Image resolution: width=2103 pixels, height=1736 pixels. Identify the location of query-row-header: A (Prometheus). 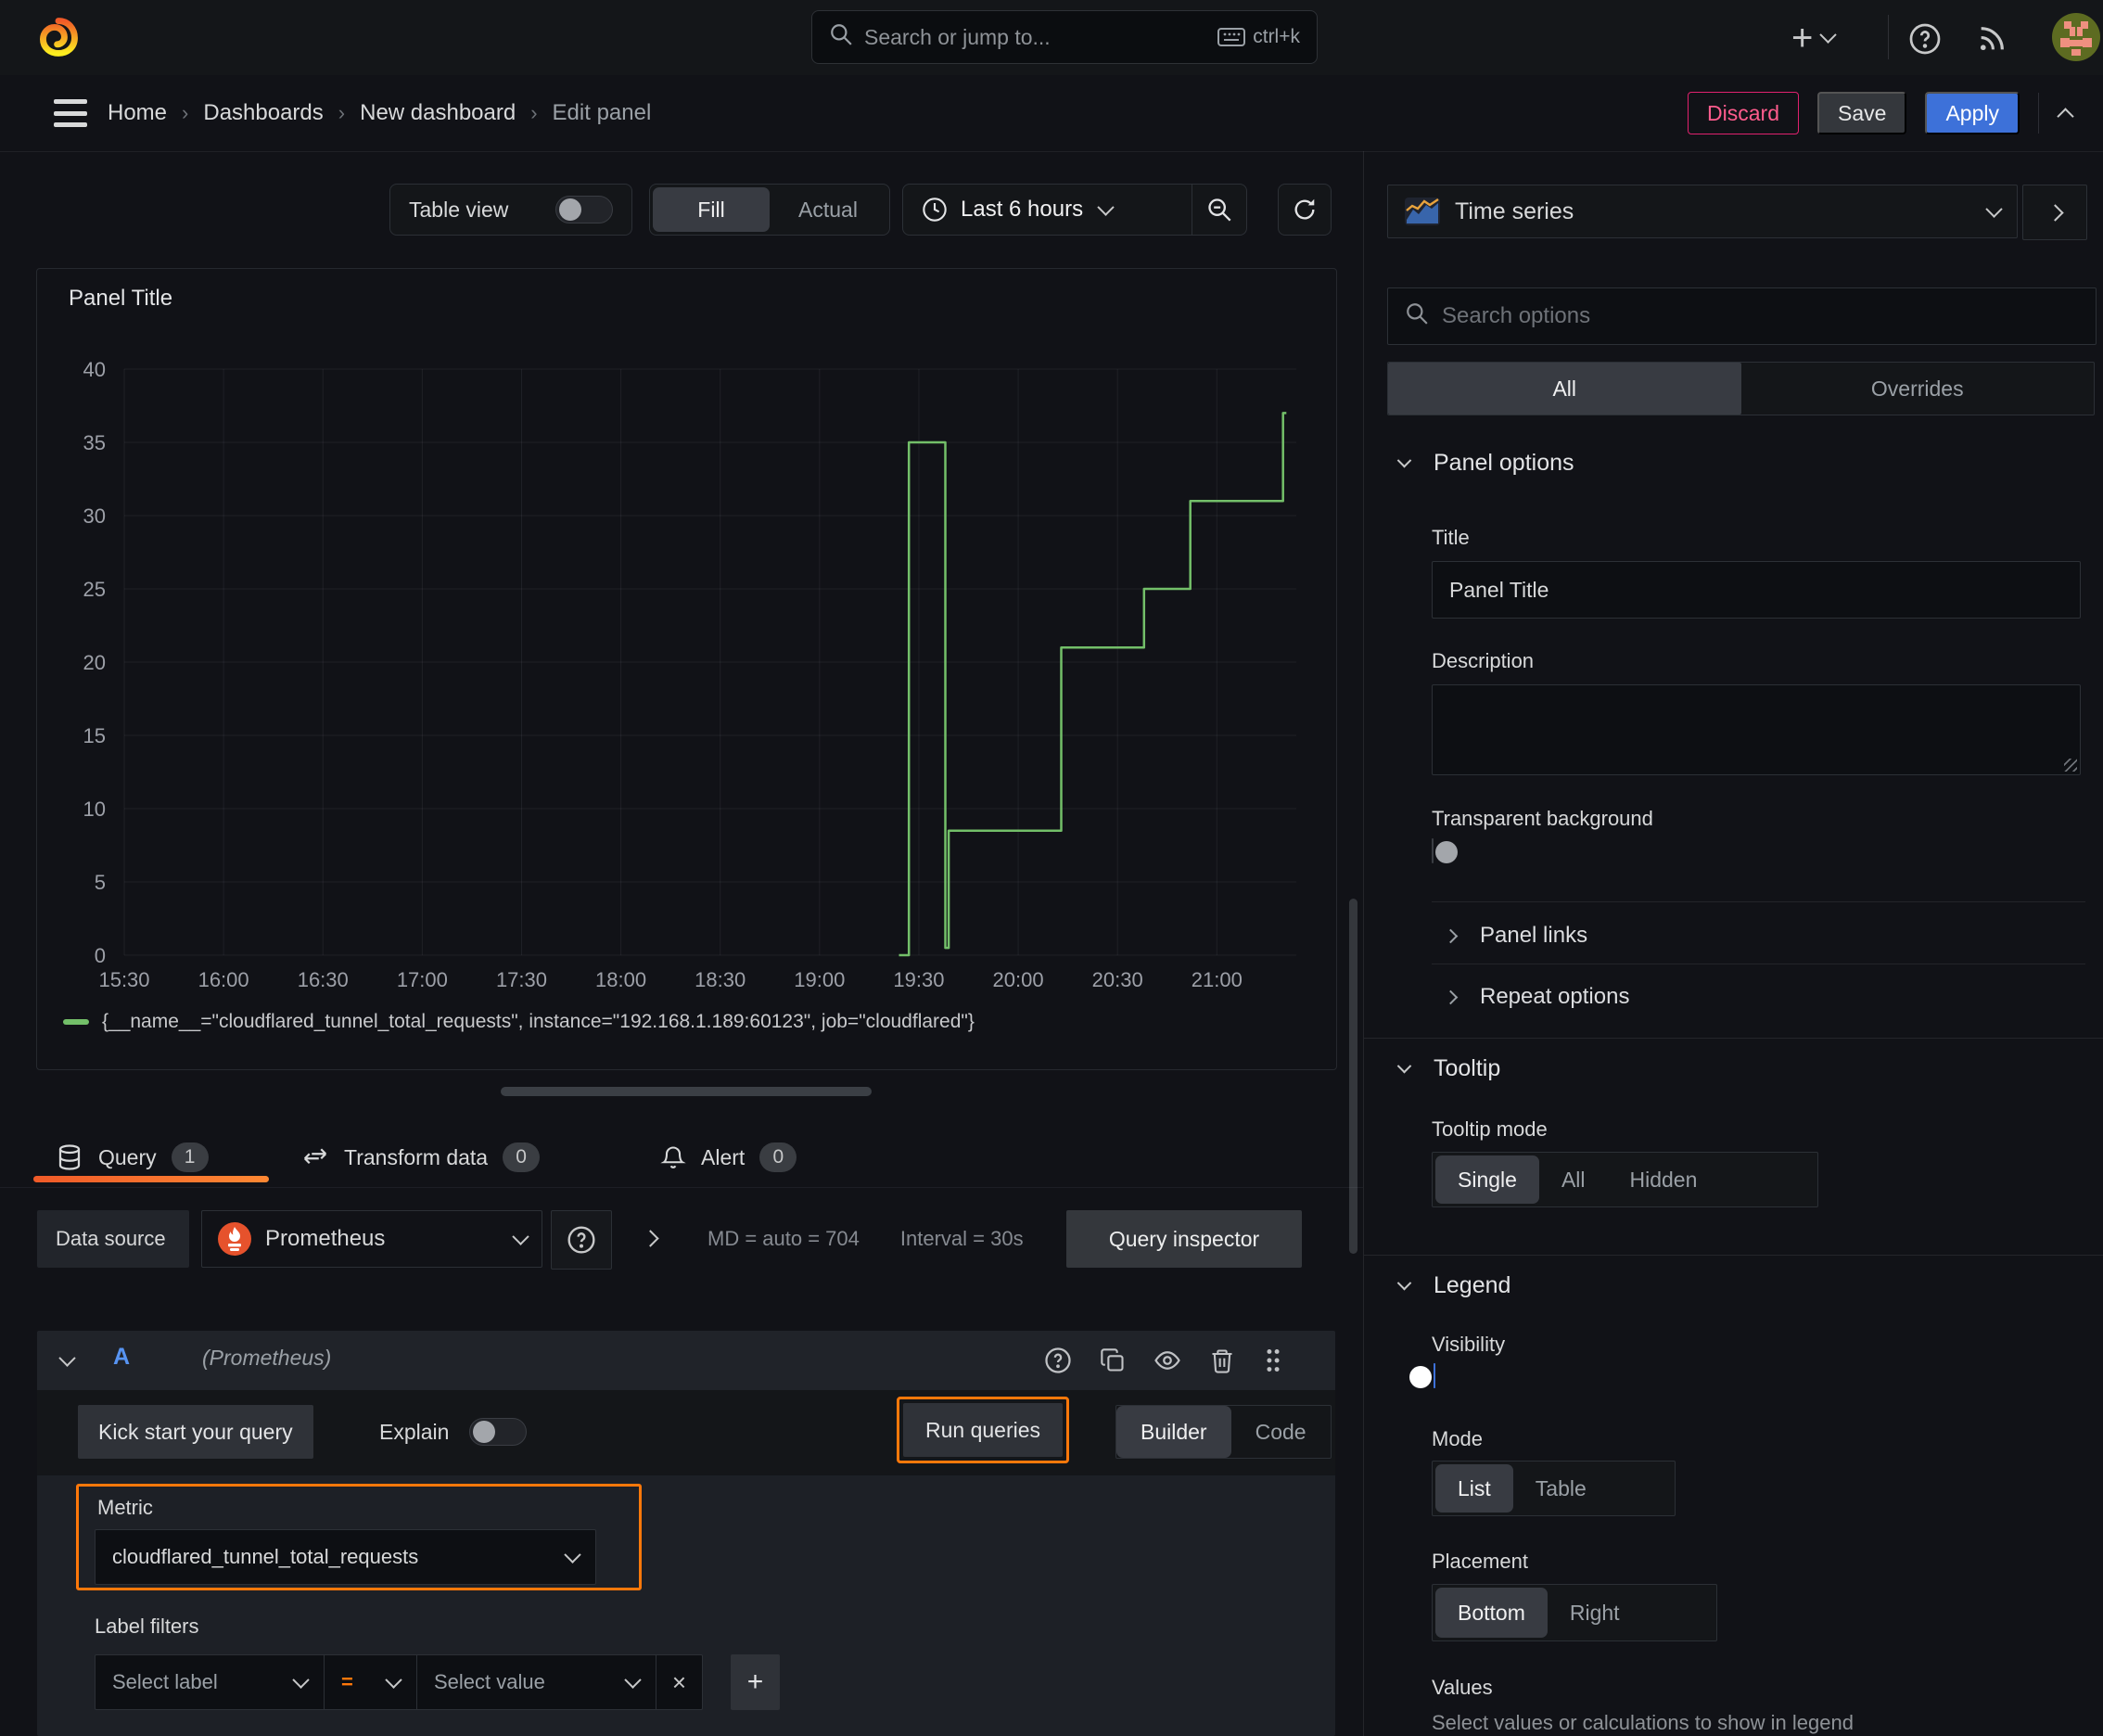
(686, 1360).